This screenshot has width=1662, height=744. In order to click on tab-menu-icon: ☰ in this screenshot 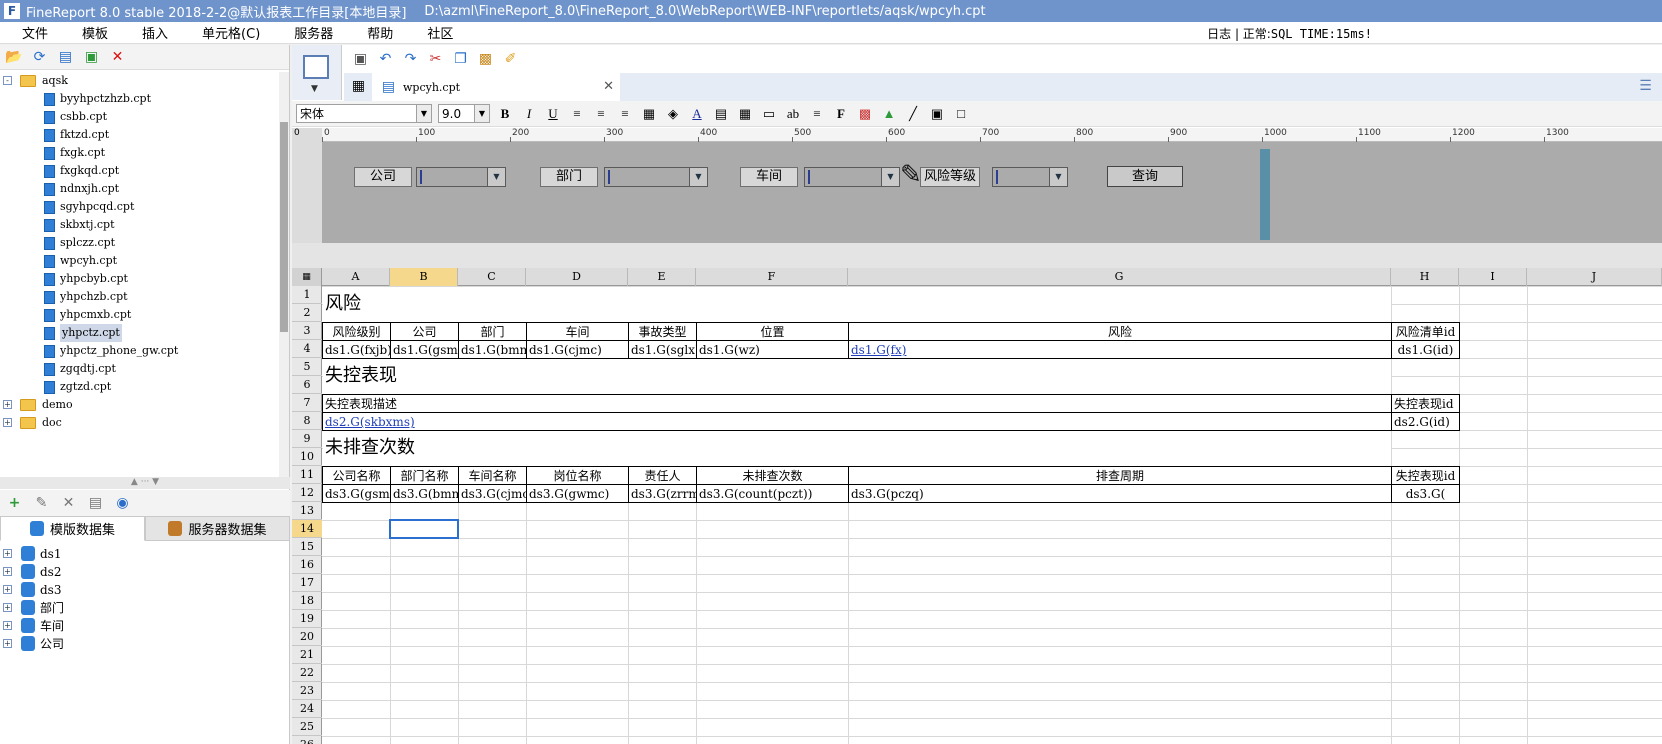, I will do `click(1645, 86)`.